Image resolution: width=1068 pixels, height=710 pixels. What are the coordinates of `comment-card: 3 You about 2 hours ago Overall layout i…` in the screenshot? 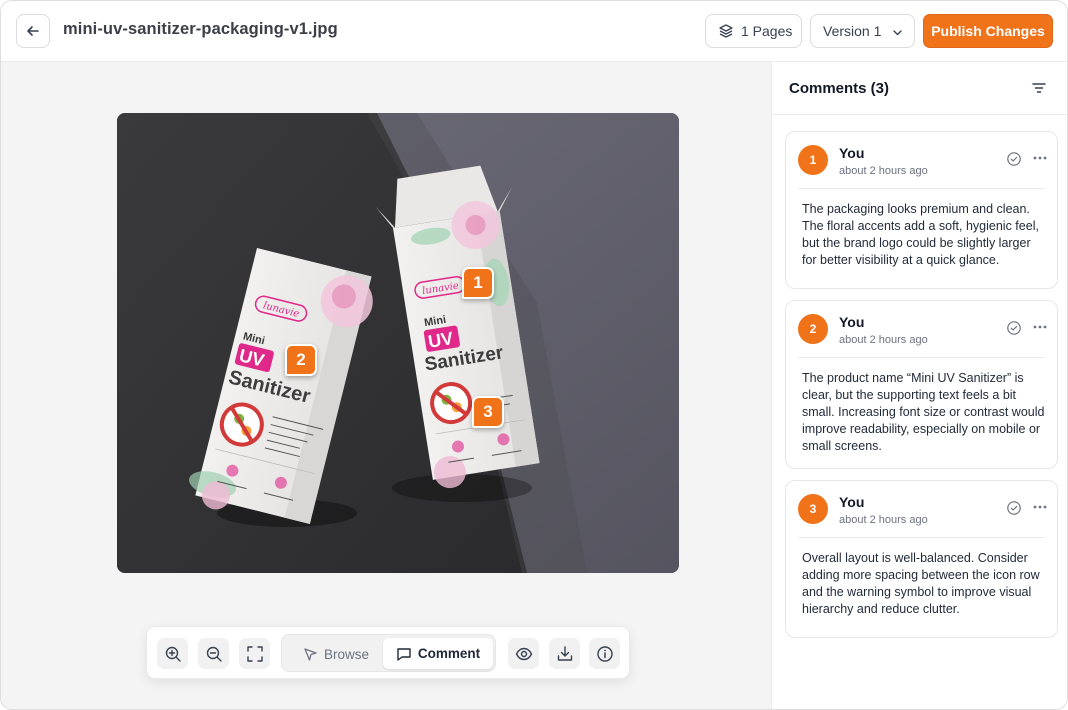 It's located at (921, 559).